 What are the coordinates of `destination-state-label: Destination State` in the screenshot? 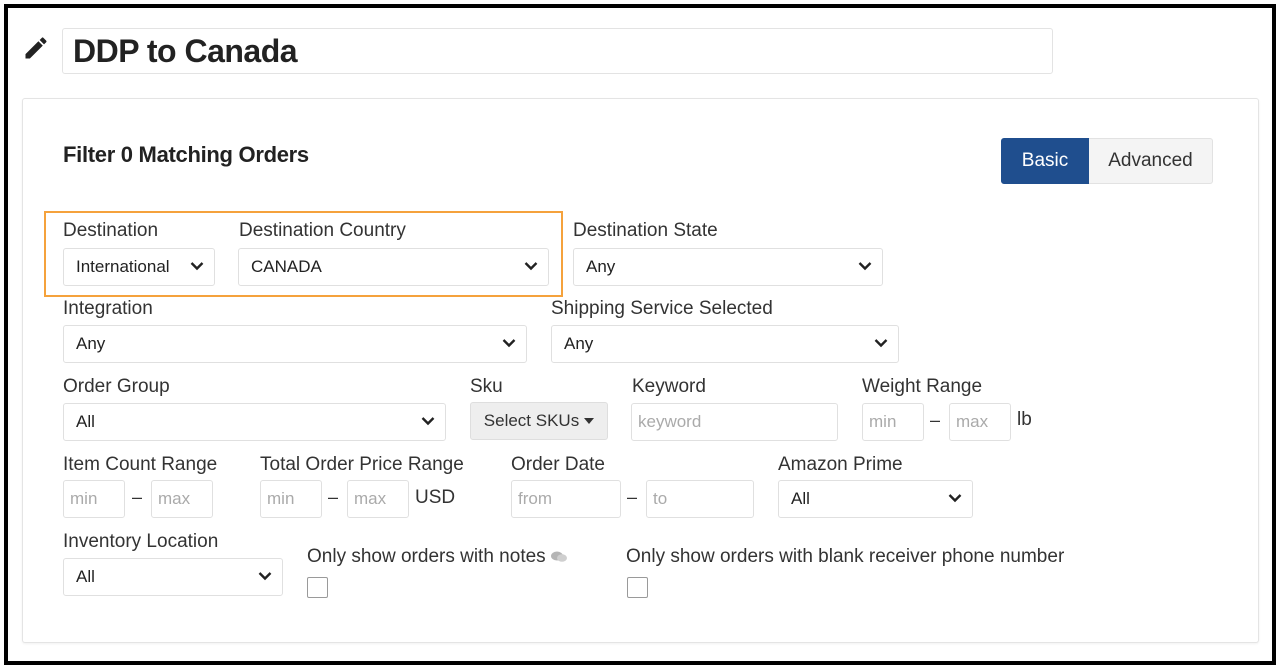 It's located at (645, 230).